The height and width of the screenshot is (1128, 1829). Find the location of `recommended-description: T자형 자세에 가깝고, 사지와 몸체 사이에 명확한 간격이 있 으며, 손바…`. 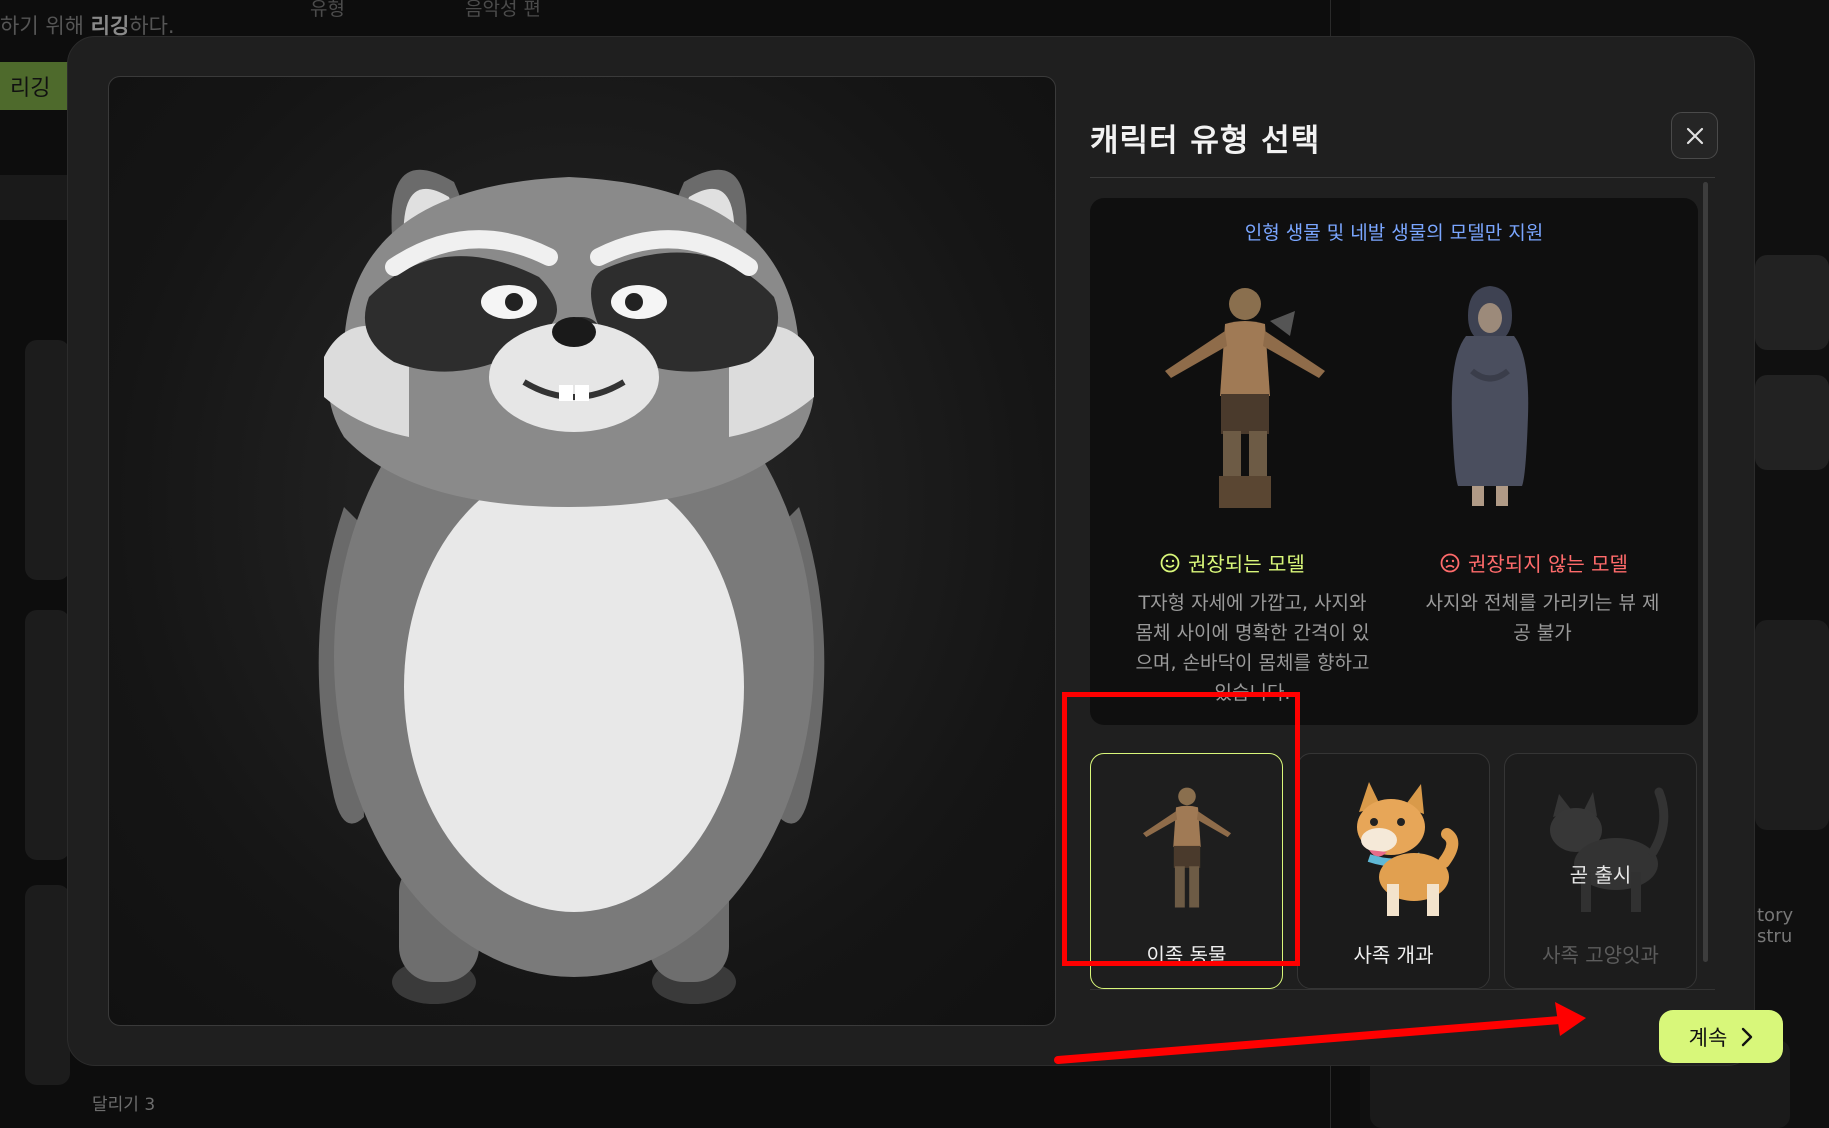

recommended-description: T자형 자세에 가깝고, 사지와 몸체 사이에 명확한 간격이 있 으며, 손바… is located at coordinates (1252, 648).